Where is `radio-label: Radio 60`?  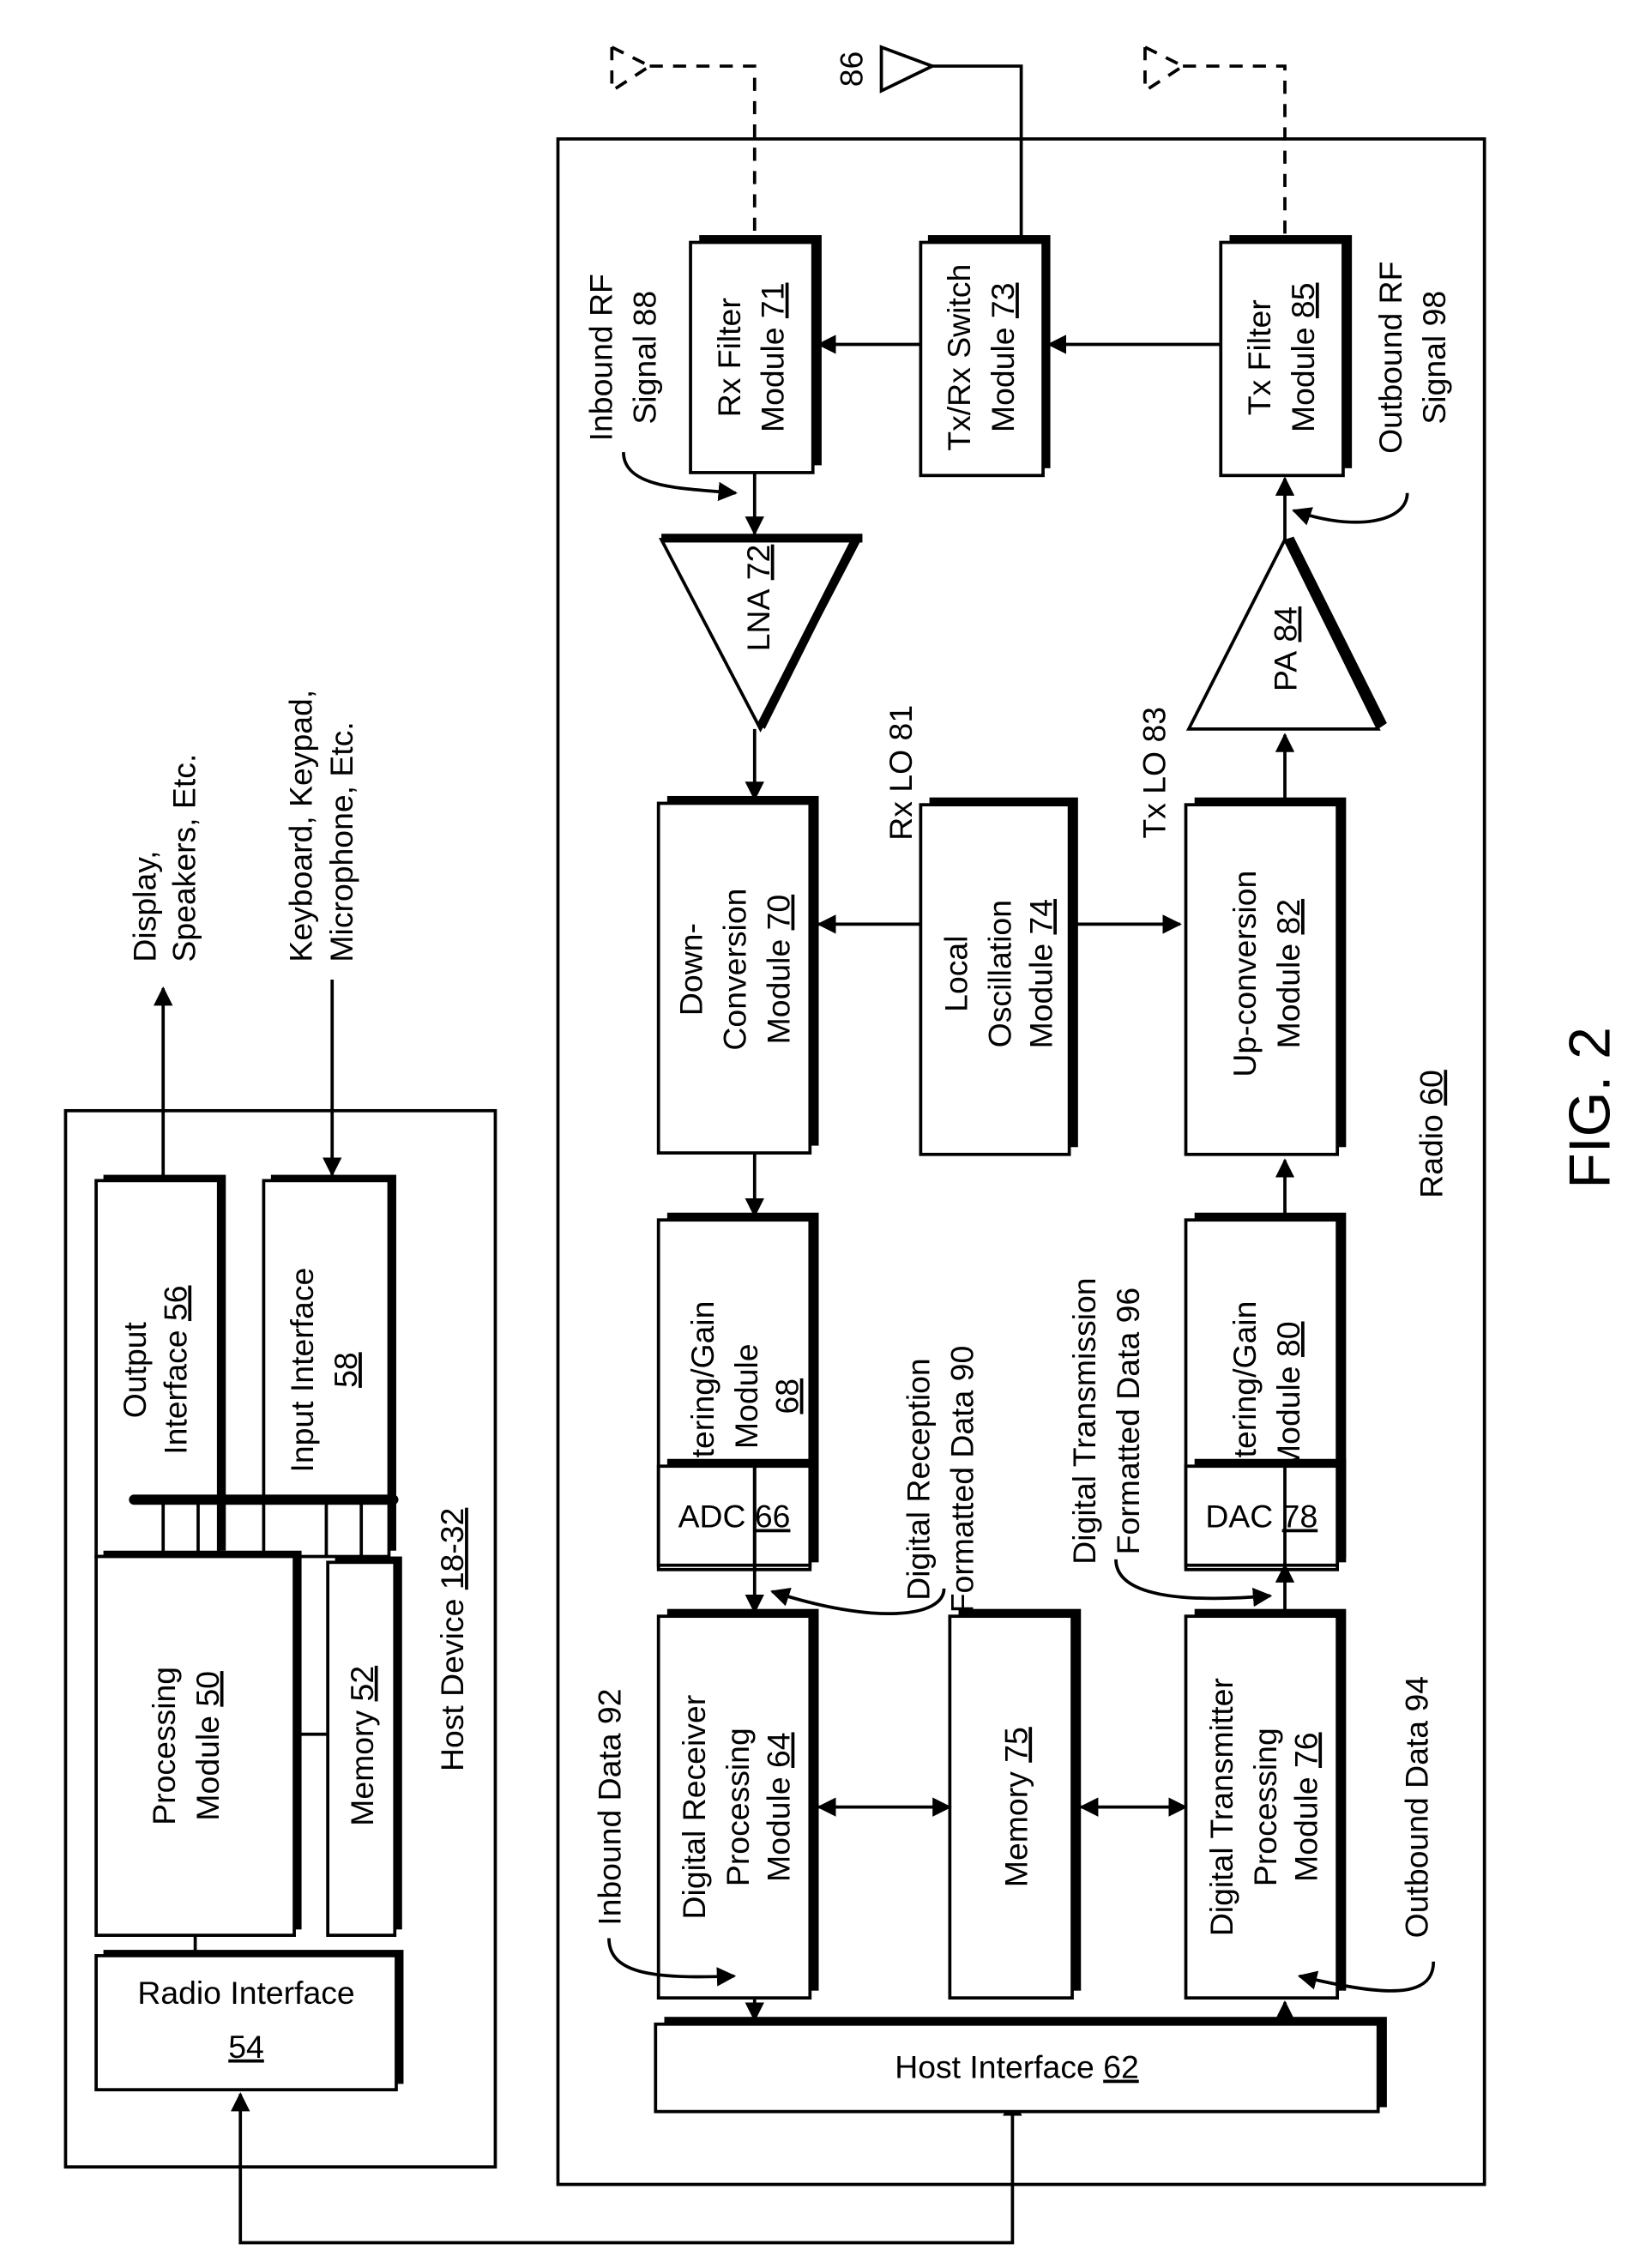 radio-label: Radio 60 is located at coordinates (1431, 1134).